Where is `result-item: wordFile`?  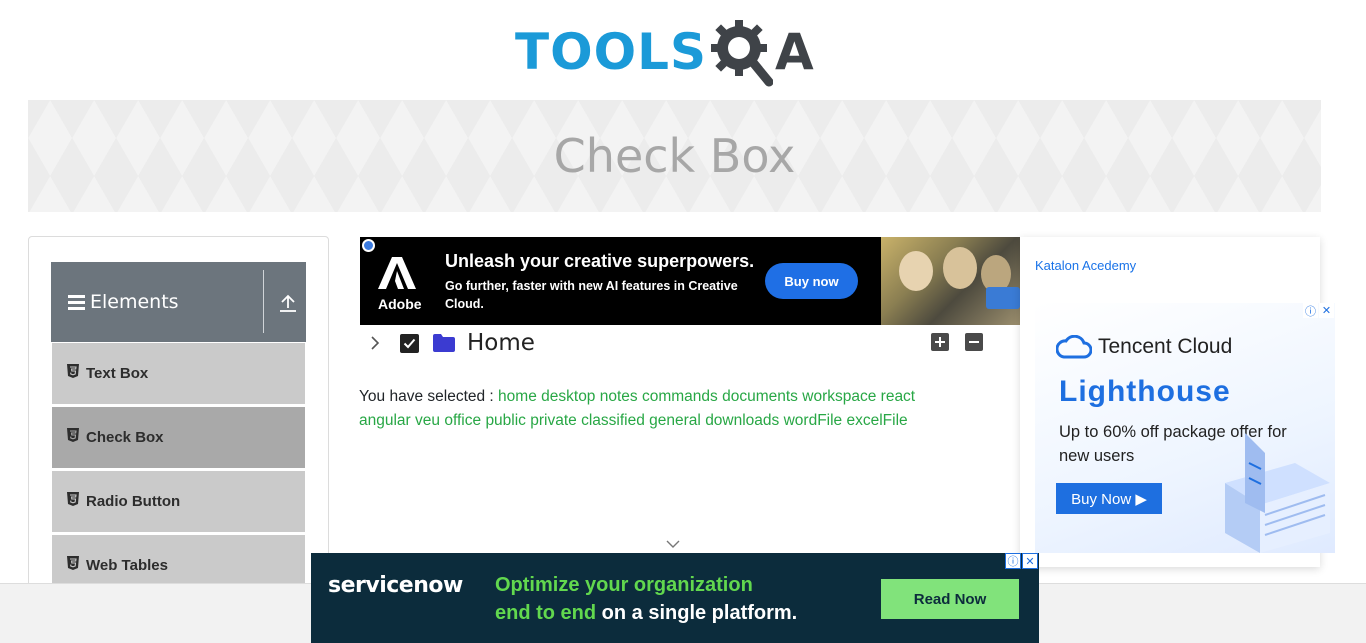 result-item: wordFile is located at coordinates (813, 420).